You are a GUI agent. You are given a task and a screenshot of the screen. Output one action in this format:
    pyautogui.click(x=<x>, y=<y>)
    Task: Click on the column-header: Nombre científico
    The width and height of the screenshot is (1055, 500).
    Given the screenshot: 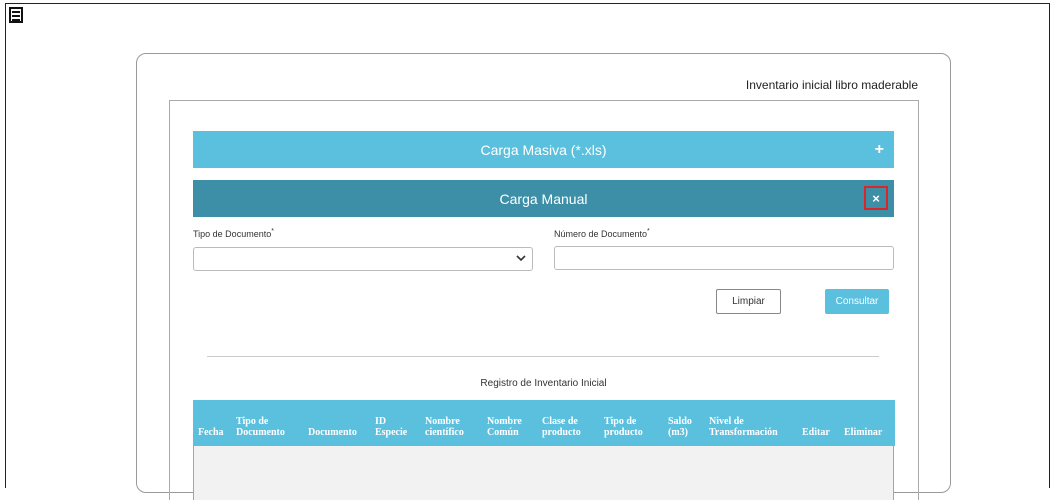 What is the action you would take?
    pyautogui.click(x=444, y=427)
    